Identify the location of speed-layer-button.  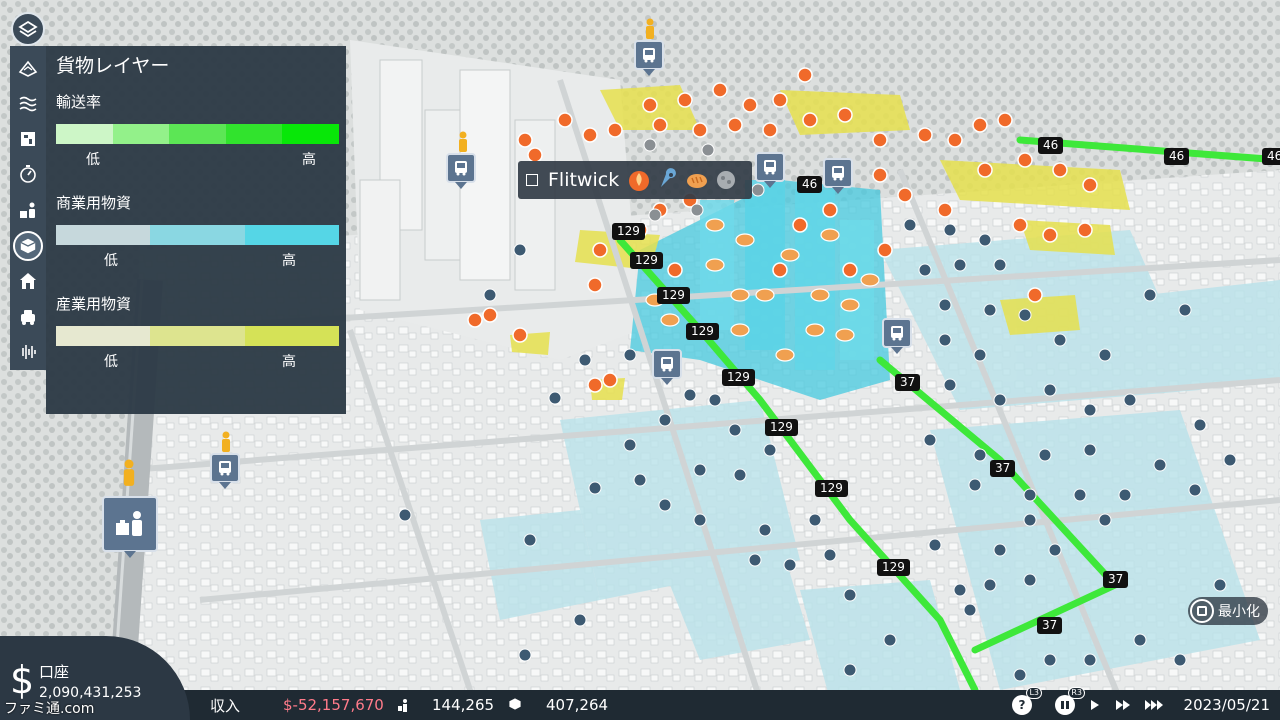
(28, 175).